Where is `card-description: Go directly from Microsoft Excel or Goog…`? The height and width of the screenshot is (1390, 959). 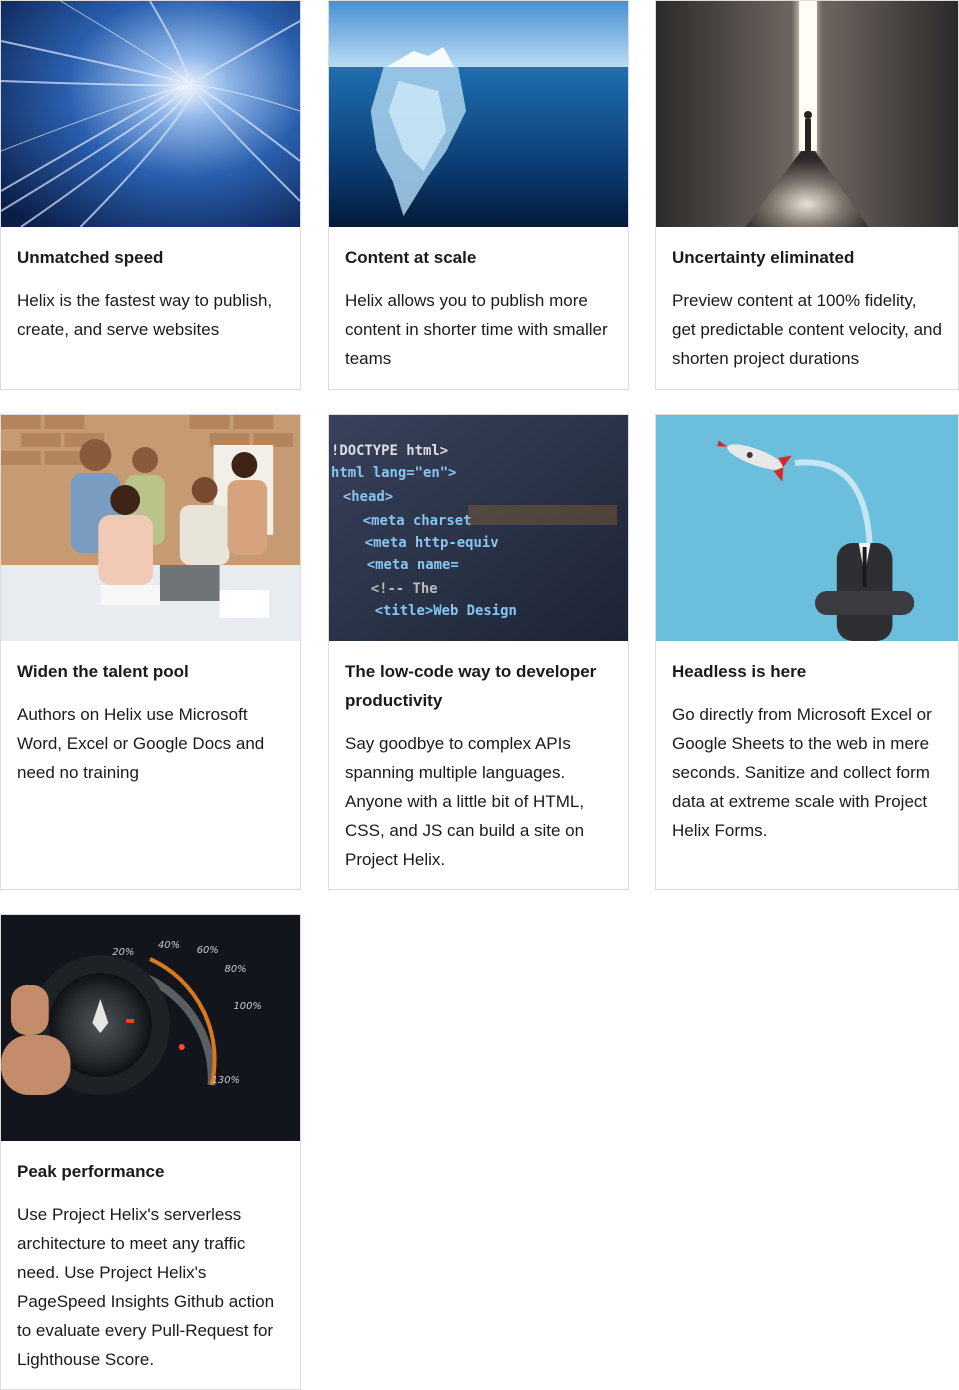
card-description: Go directly from Microsoft Excel or Goog… is located at coordinates (802, 772).